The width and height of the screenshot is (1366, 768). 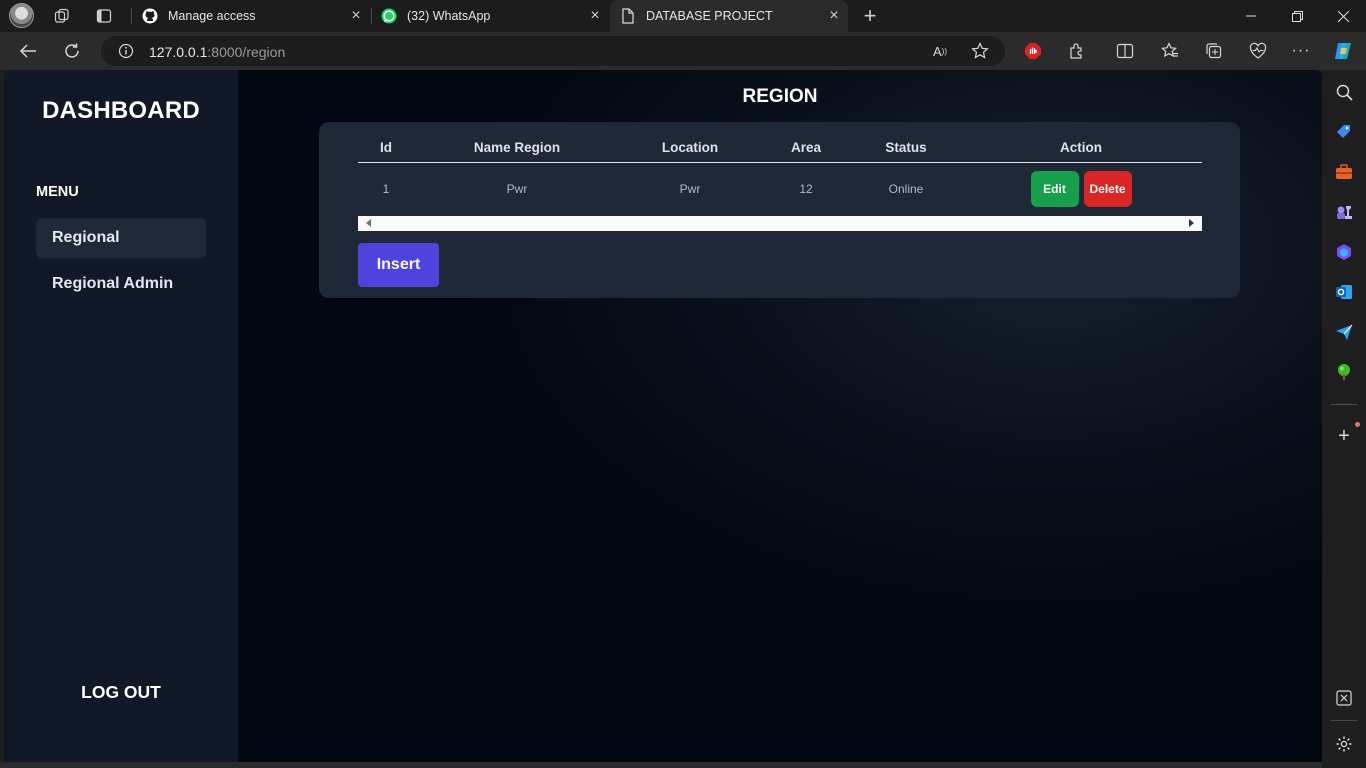 What do you see at coordinates (1344, 172) in the screenshot?
I see `tools-briefcase-icon` at bounding box center [1344, 172].